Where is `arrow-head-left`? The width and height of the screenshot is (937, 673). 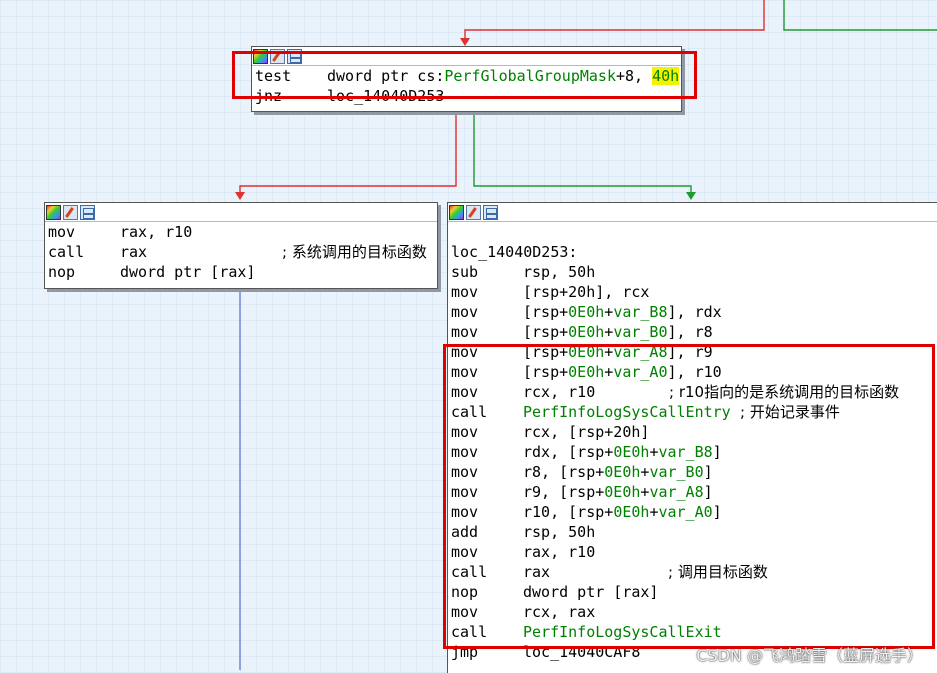 arrow-head-left is located at coordinates (240, 196).